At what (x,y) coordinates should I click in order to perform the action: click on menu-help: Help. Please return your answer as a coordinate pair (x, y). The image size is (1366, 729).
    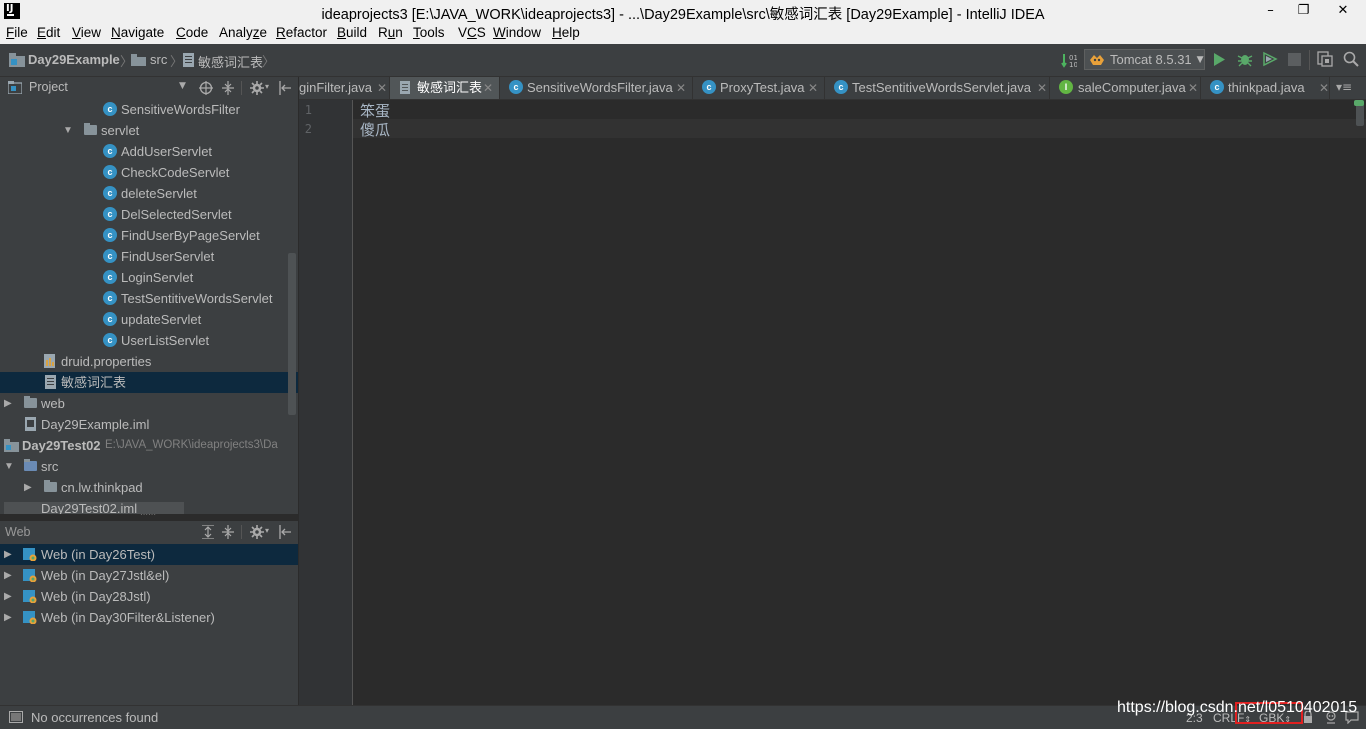
    Looking at the image, I should click on (566, 32).